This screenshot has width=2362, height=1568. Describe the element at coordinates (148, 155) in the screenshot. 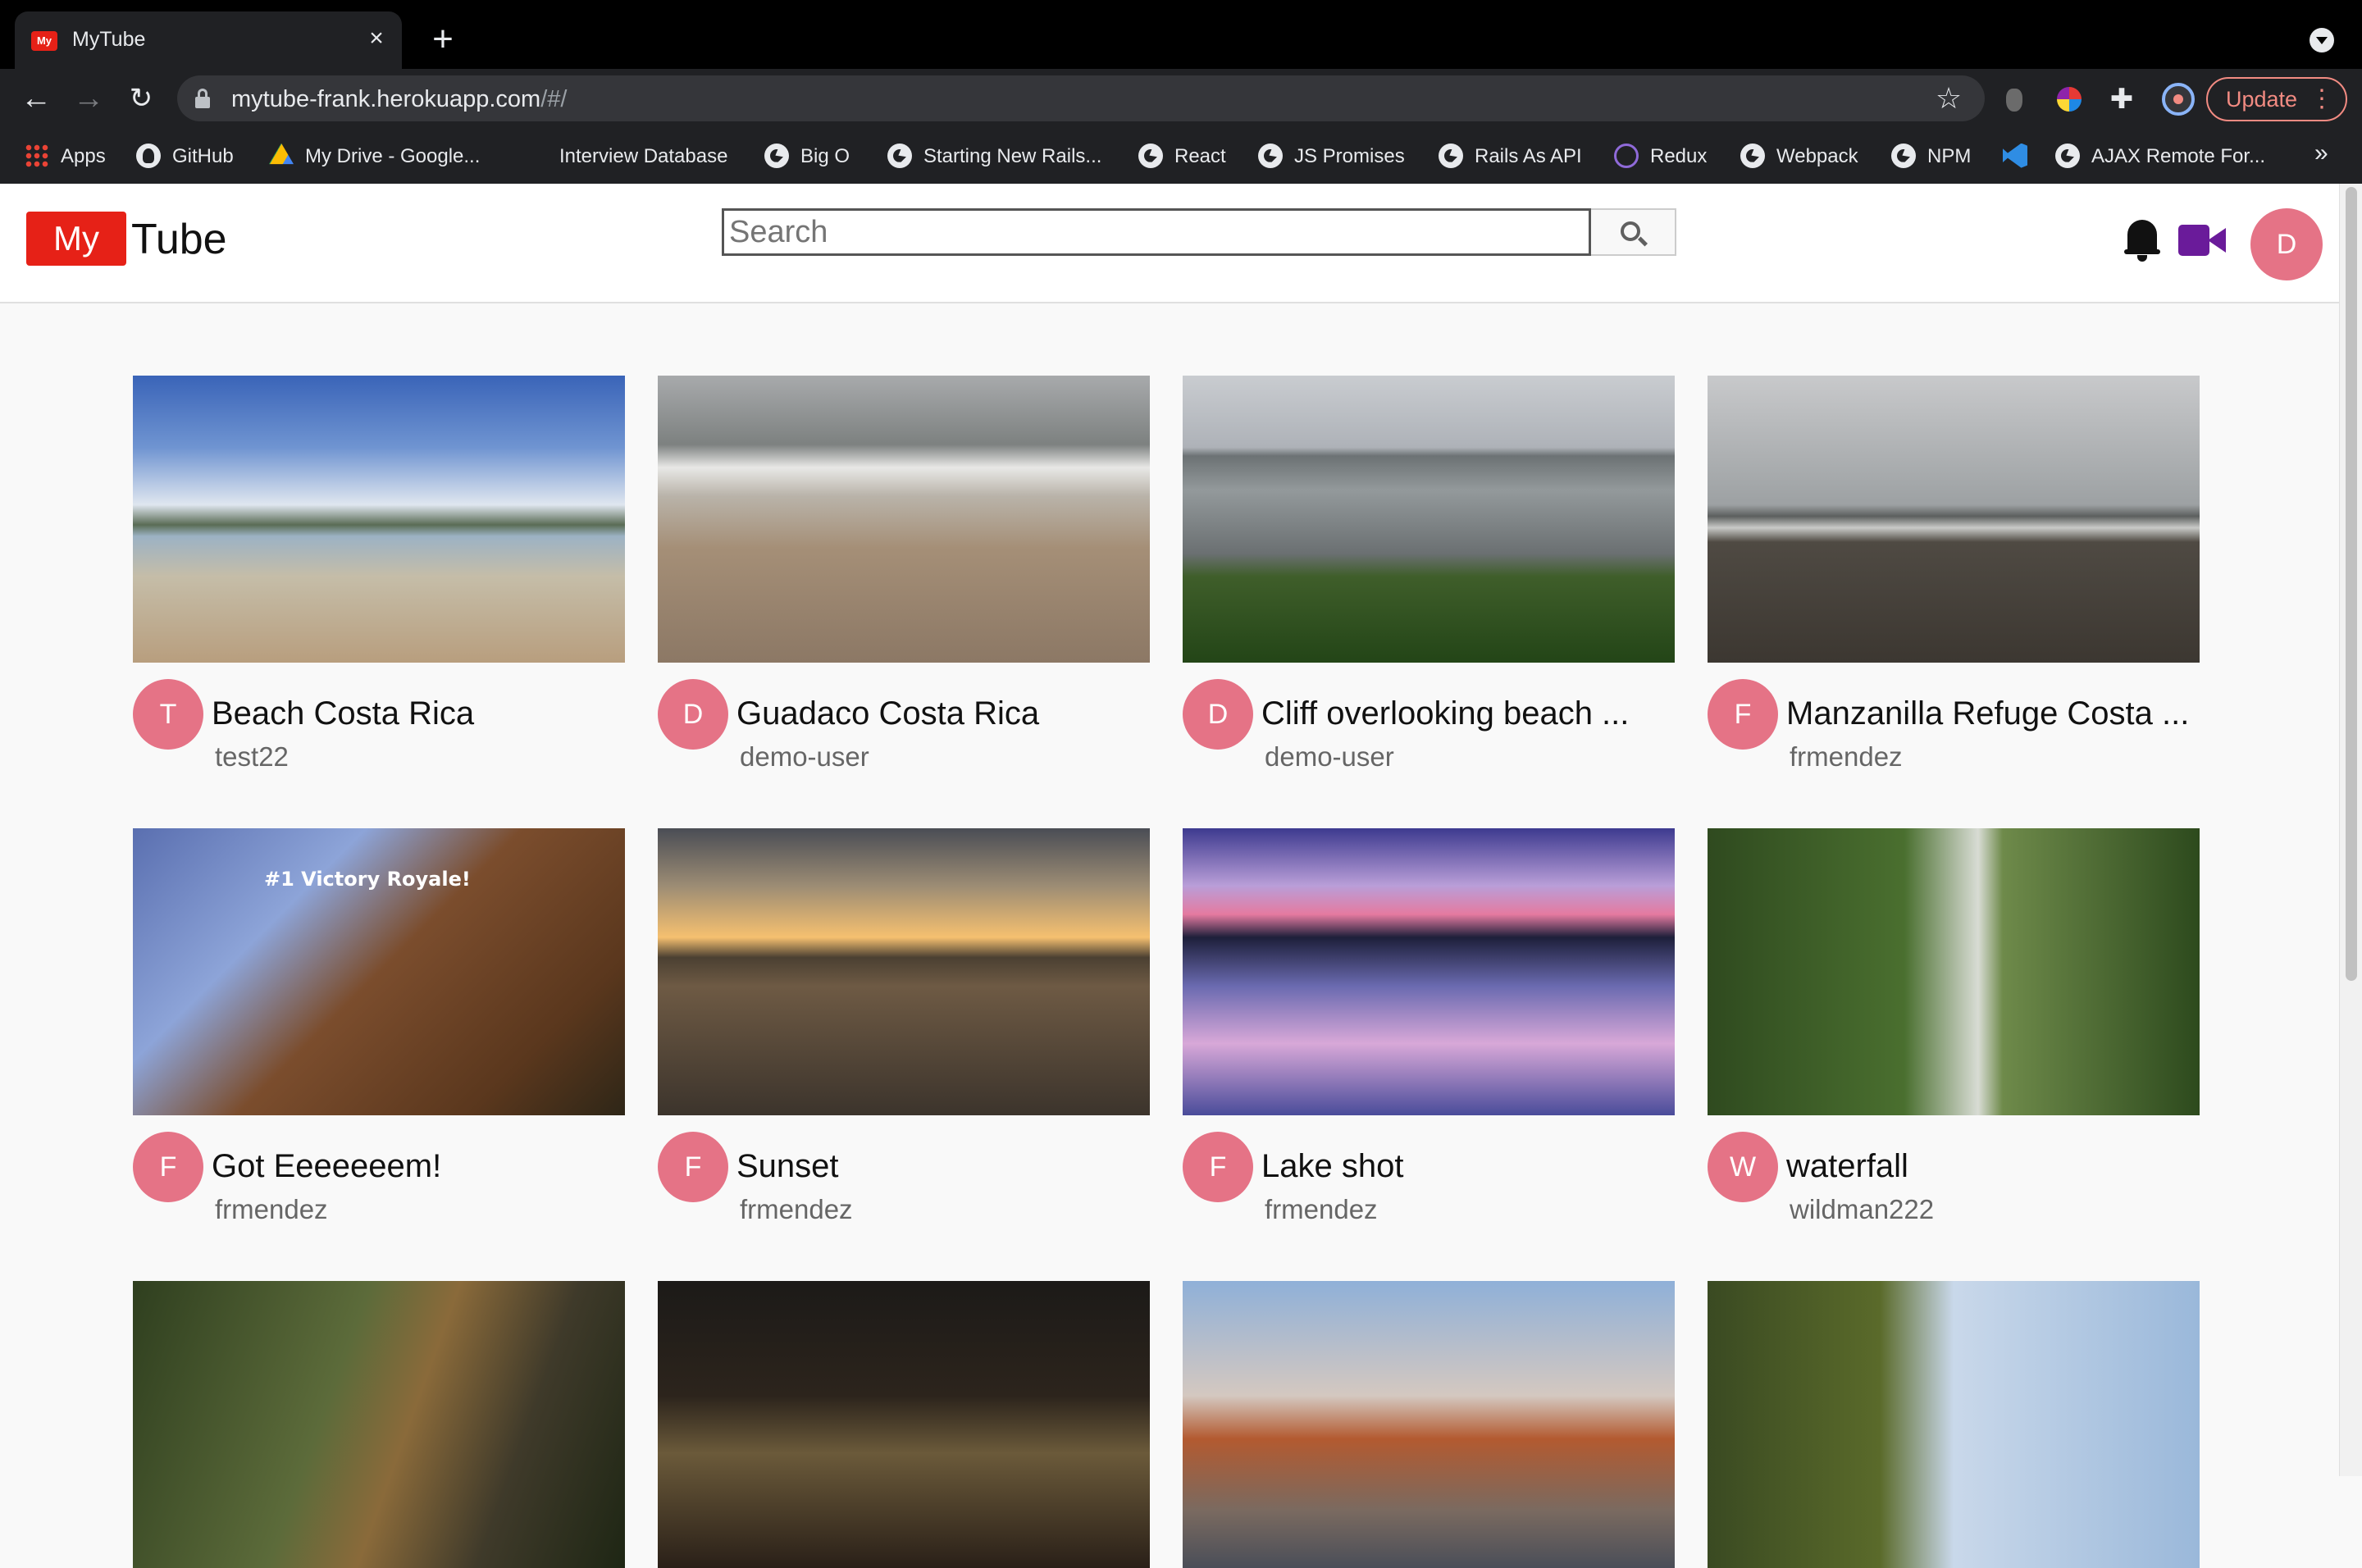

I see `github-icon` at that location.